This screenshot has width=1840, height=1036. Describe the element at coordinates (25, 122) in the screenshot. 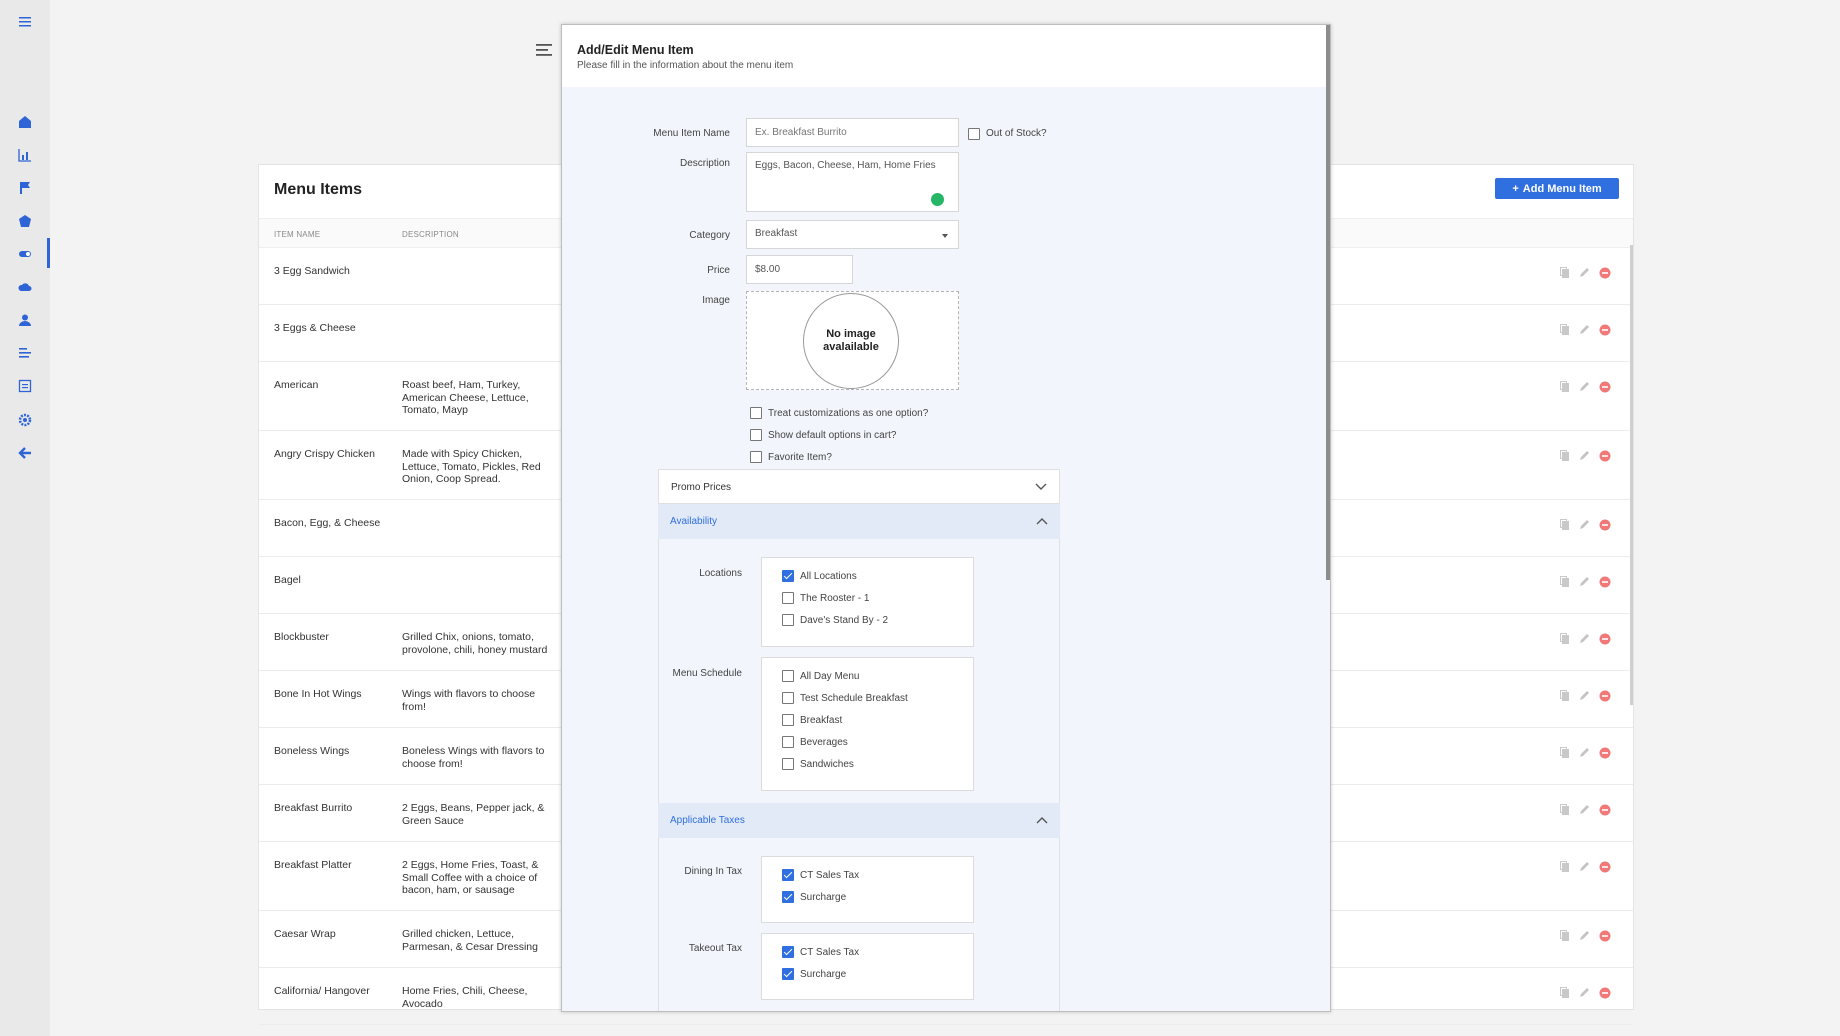

I see `home-icon` at that location.